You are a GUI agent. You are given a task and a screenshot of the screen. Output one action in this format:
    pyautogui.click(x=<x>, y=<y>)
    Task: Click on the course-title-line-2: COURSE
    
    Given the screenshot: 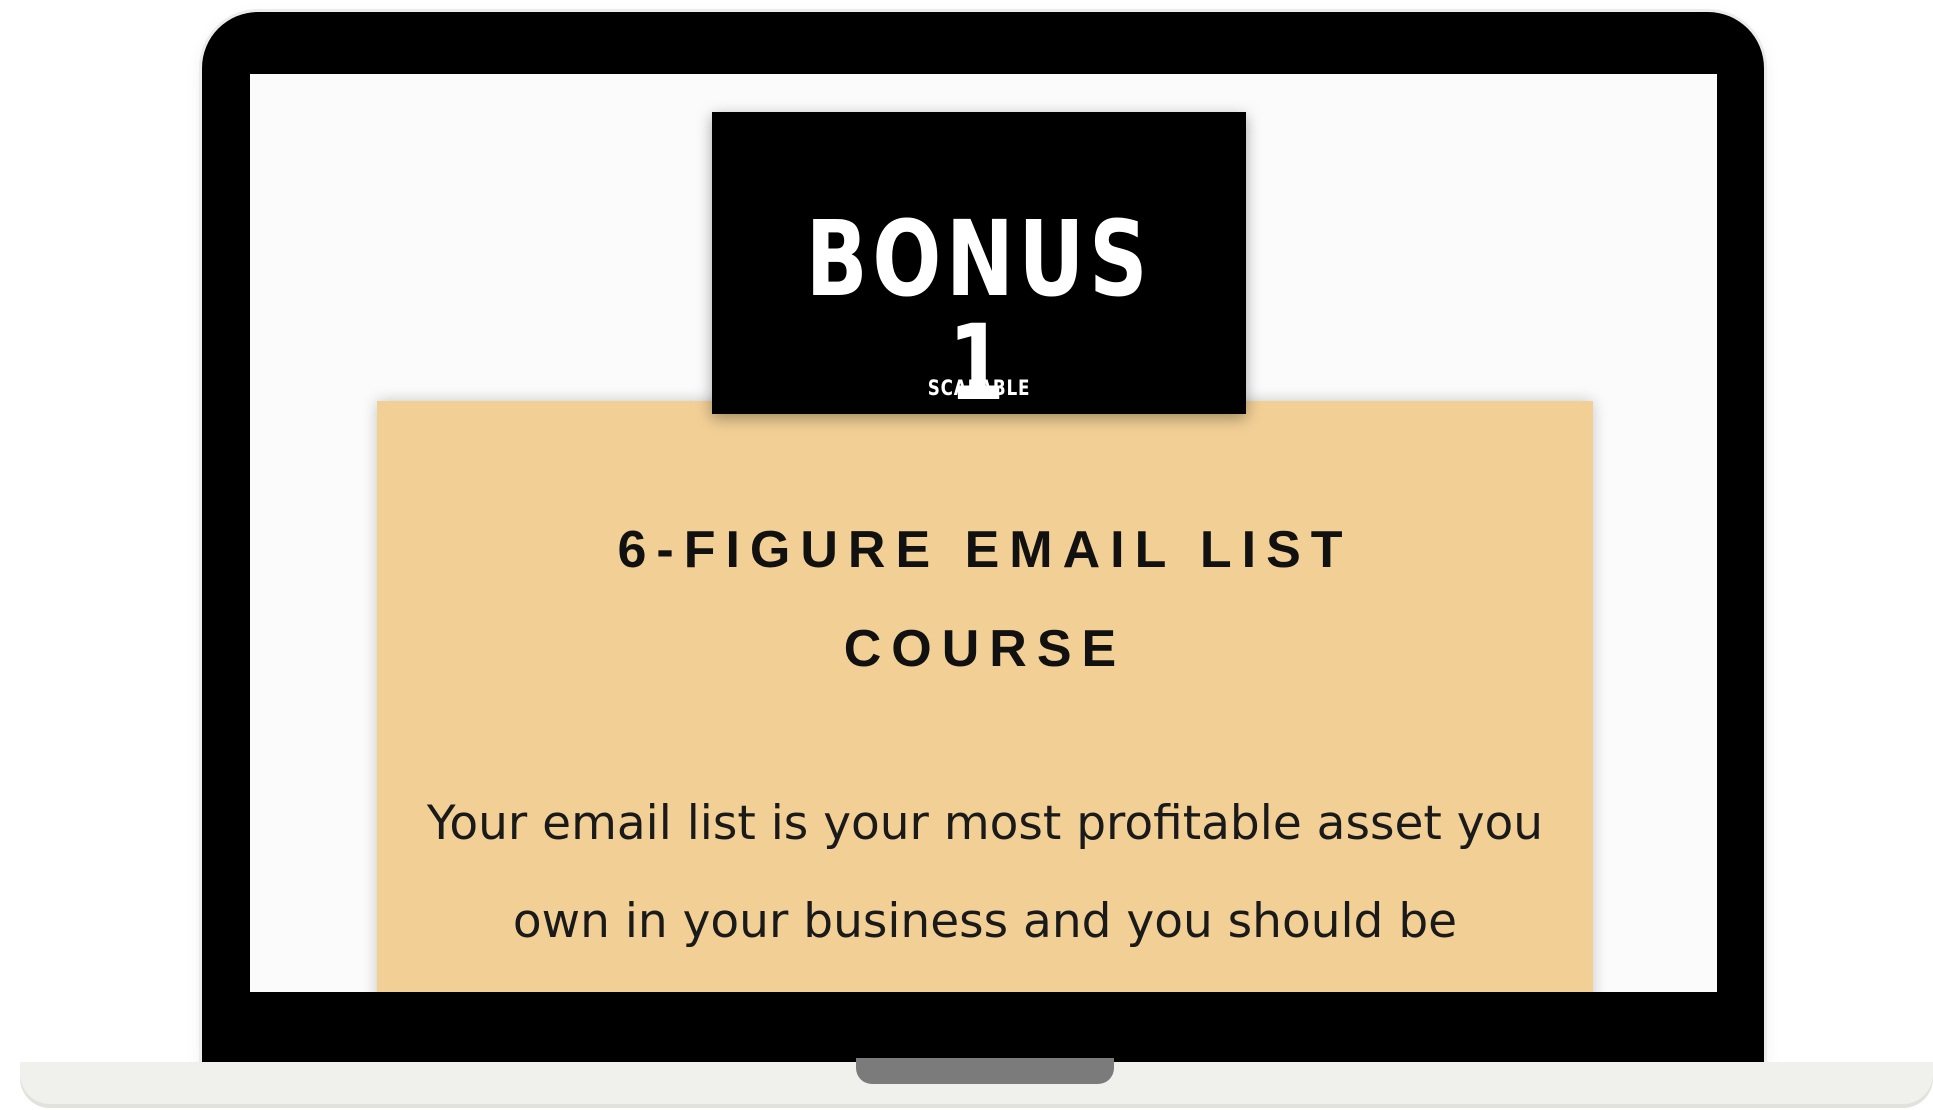 What is the action you would take?
    pyautogui.click(x=985, y=649)
    